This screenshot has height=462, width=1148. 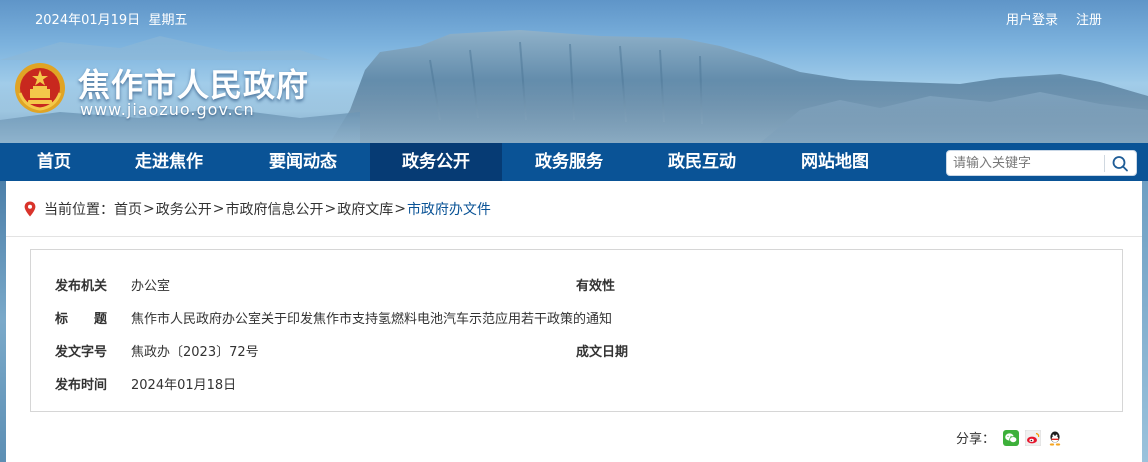 What do you see at coordinates (1104, 163) in the screenshot?
I see `search-divider` at bounding box center [1104, 163].